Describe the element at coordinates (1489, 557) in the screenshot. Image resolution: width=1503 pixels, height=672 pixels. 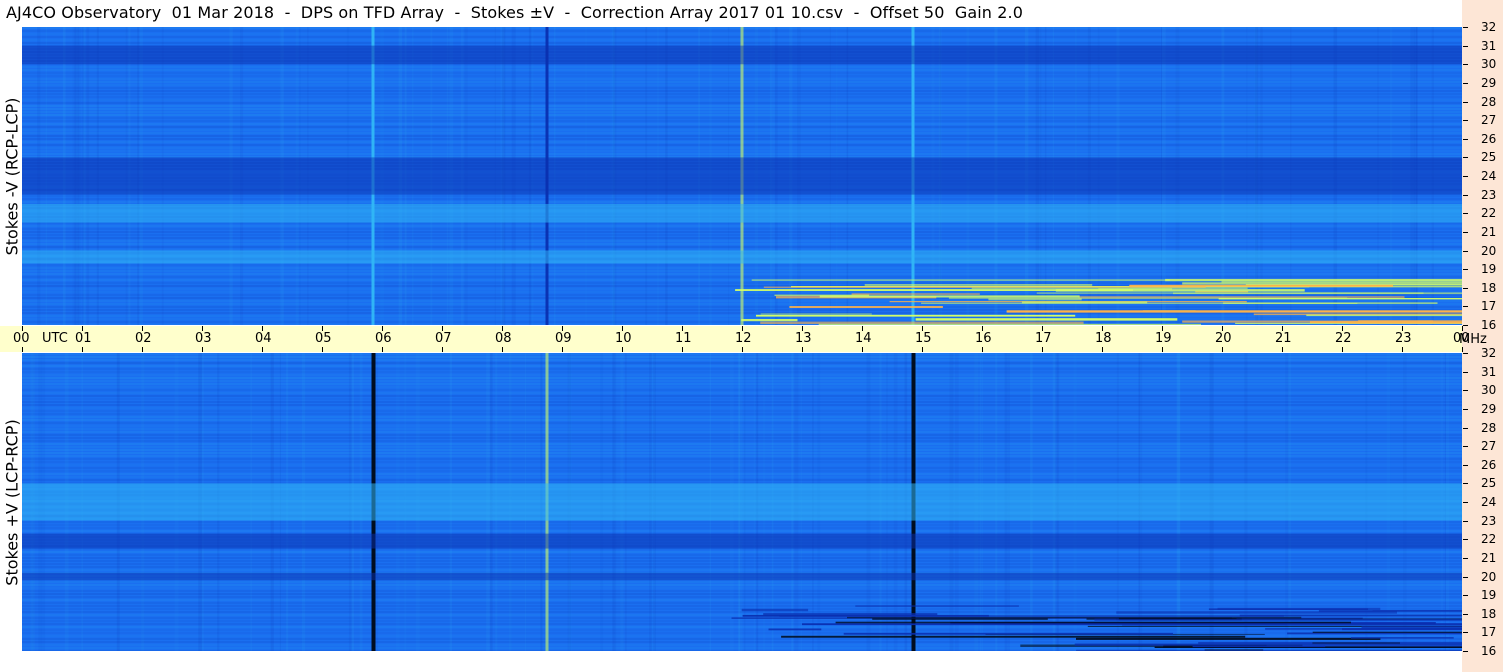
I see `mhz-label: 21` at that location.